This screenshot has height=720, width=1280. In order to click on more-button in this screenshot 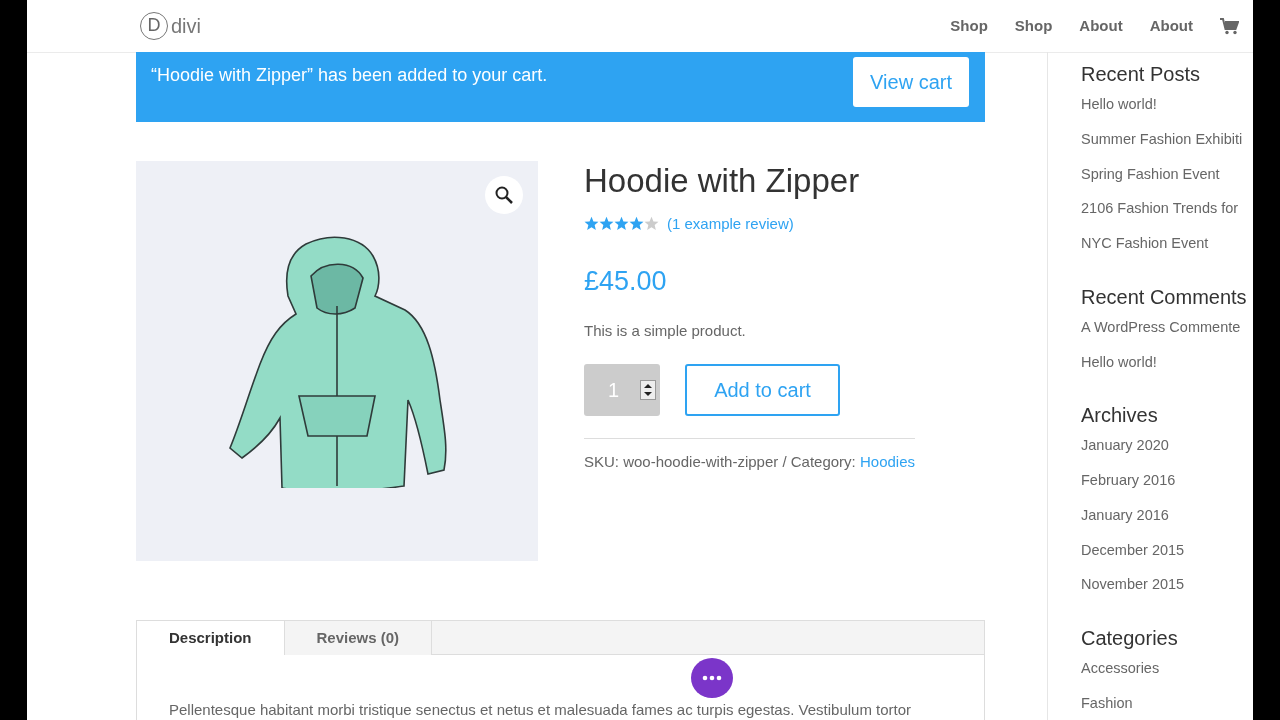, I will do `click(712, 678)`.